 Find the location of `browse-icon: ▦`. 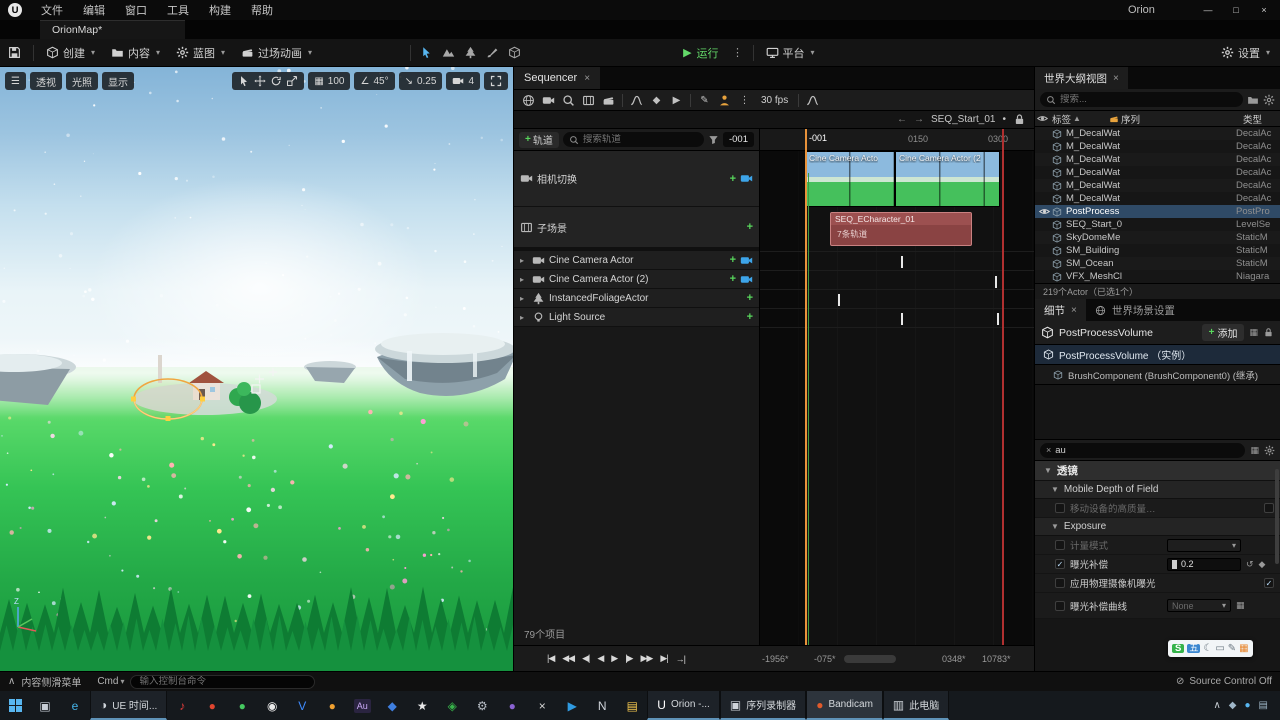

browse-icon: ▦ is located at coordinates (1240, 605).